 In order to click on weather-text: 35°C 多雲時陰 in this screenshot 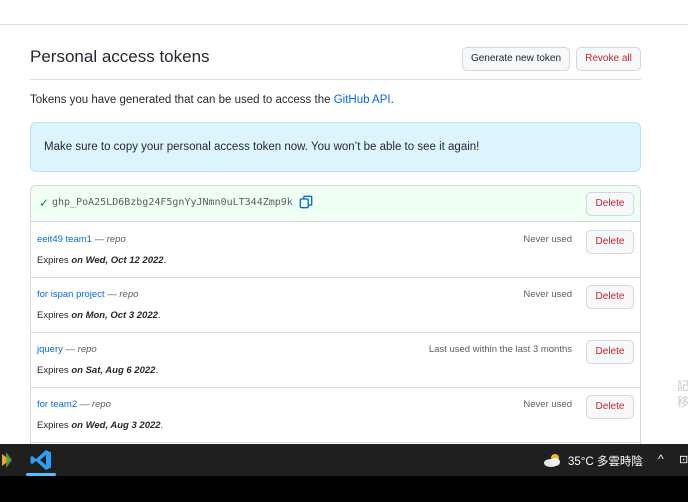, I will do `click(605, 461)`.